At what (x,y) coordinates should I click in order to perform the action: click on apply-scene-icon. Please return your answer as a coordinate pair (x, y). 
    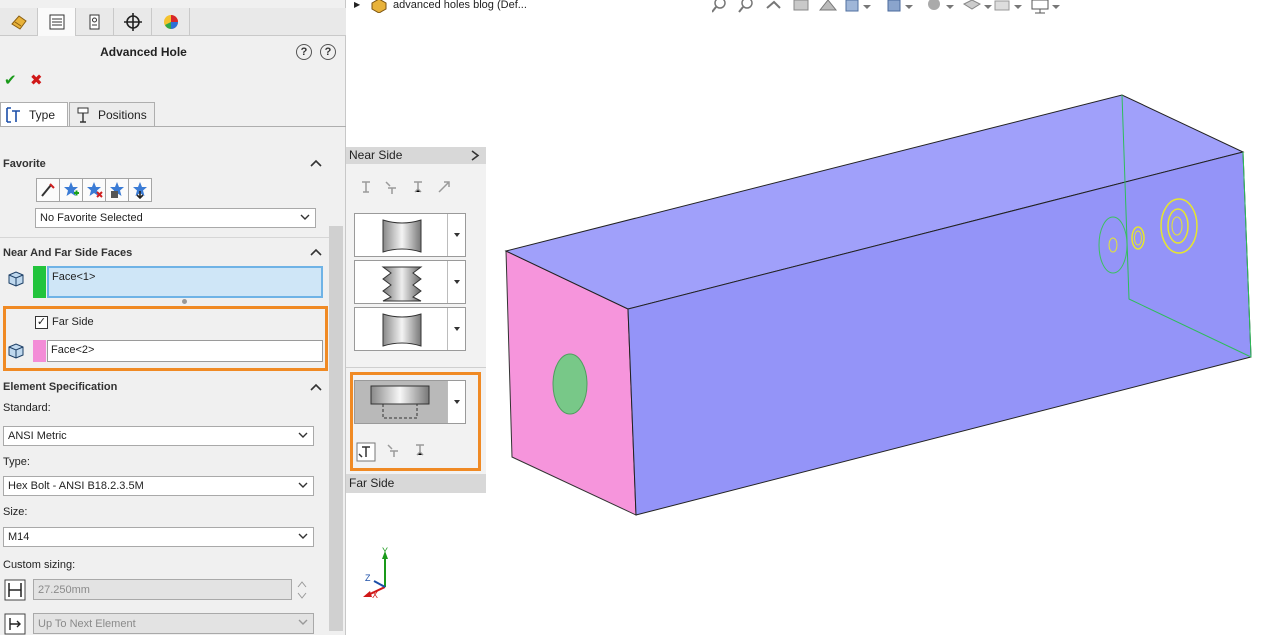
    Looking at the image, I should click on (1008, 5).